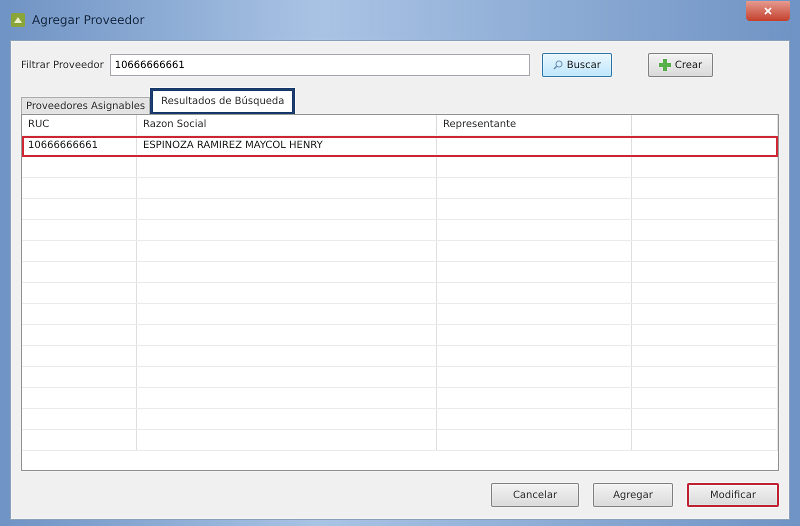  What do you see at coordinates (79, 146) in the screenshot?
I see `table-cell: 10666666661` at bounding box center [79, 146].